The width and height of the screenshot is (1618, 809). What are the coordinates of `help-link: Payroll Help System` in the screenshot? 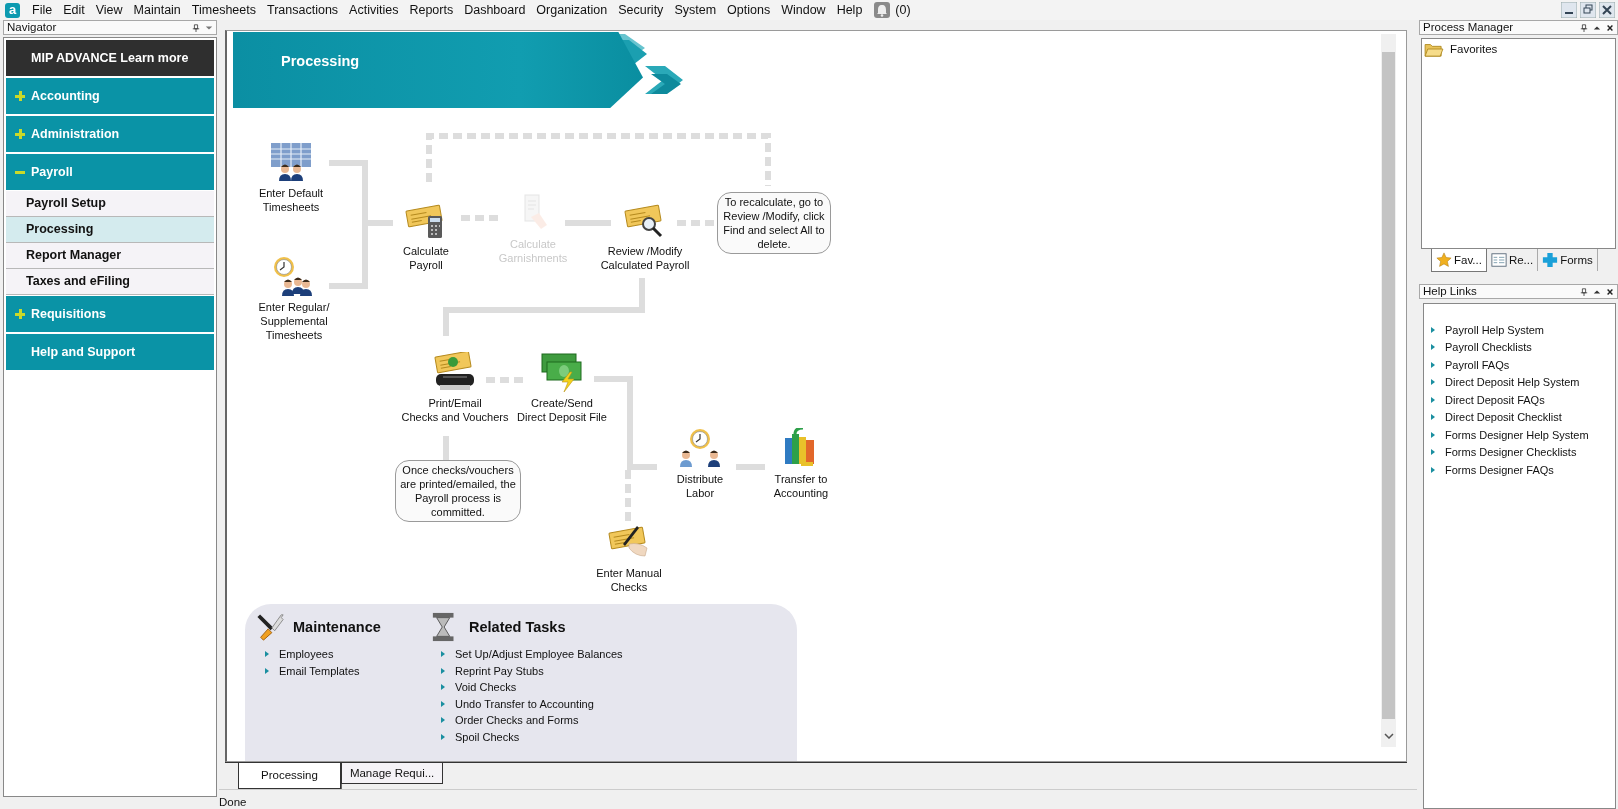 It's located at (1495, 329).